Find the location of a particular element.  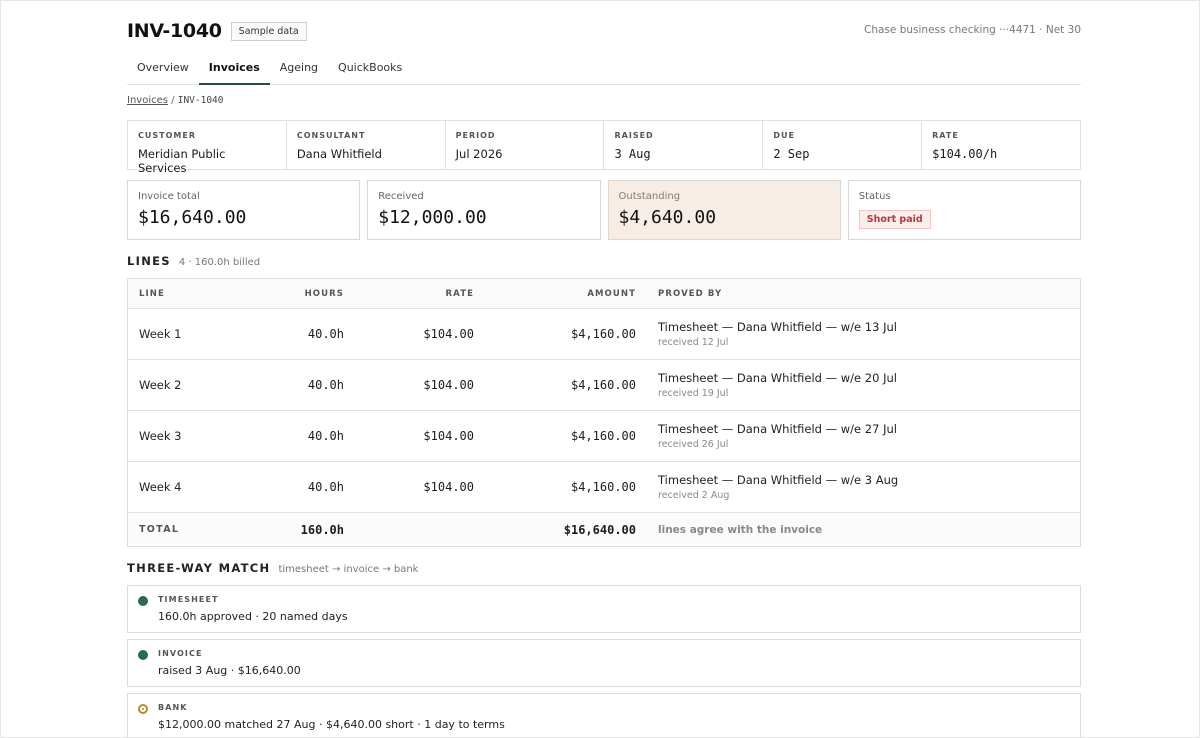

status-card: Status Short paid is located at coordinates (964, 210).